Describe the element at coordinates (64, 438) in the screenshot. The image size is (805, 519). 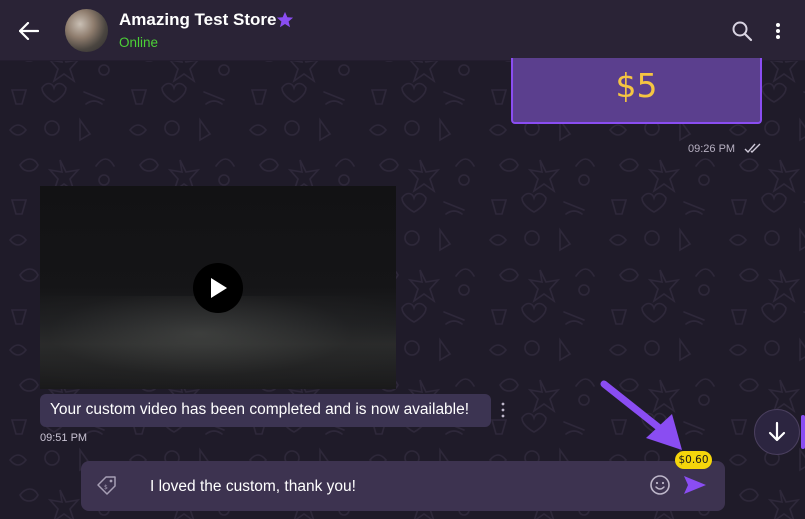
I see `received-message-time: 09:51 PM` at that location.